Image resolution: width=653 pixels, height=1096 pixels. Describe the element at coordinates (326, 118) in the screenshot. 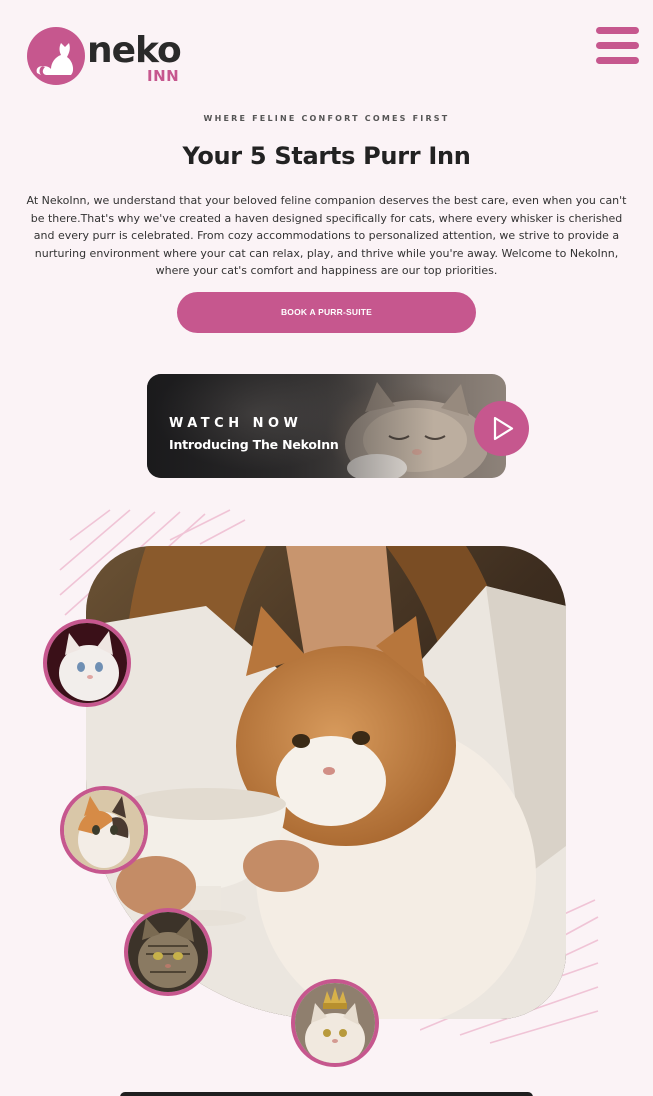

I see `eyebrow-text: WHERE FELINE CONFORT COMES FIRST` at that location.